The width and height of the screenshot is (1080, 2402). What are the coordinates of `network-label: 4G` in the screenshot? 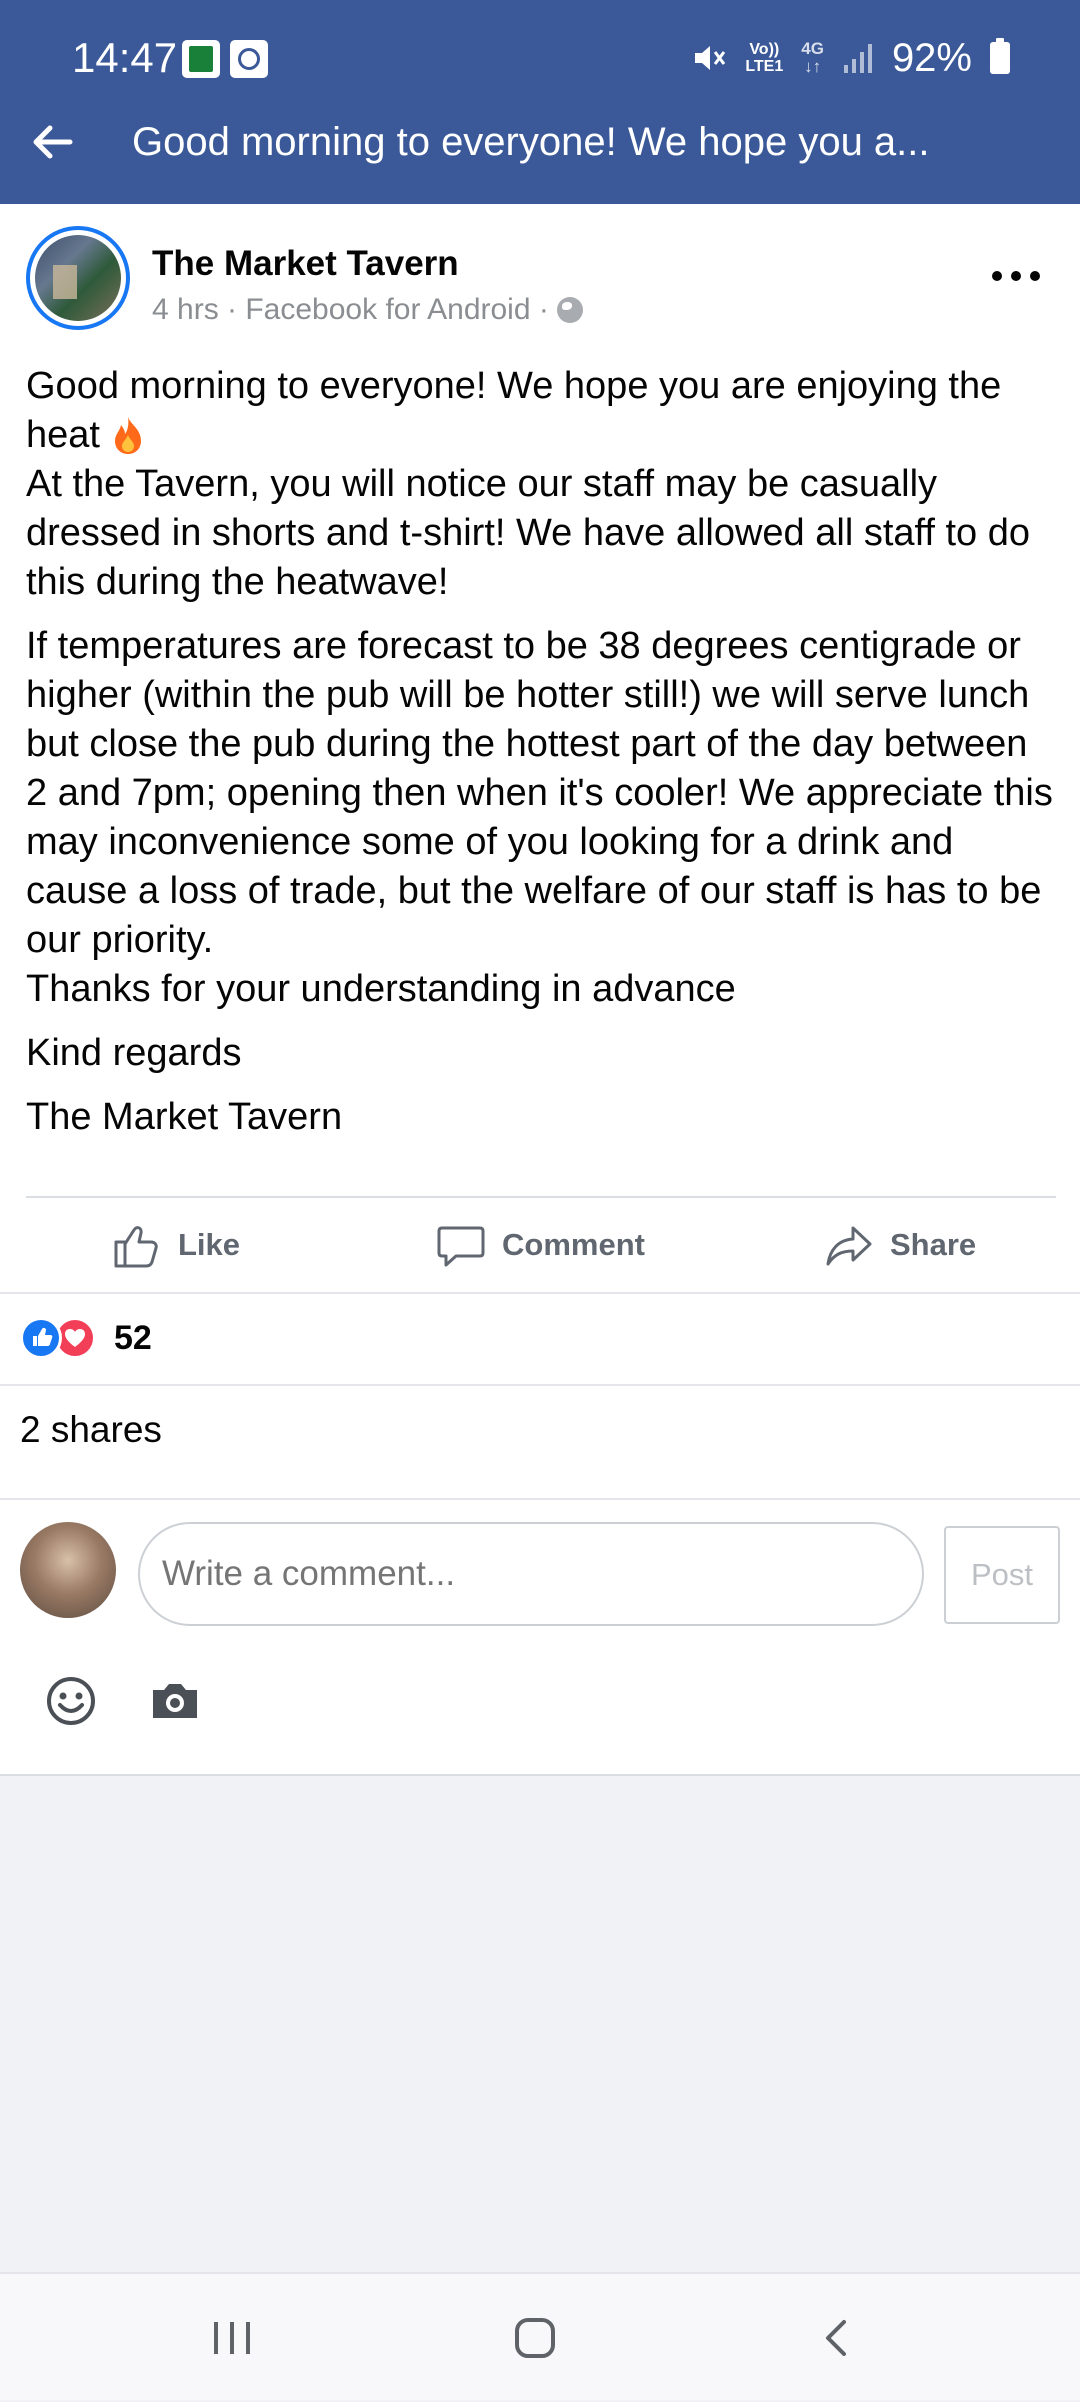 It's located at (812, 48).